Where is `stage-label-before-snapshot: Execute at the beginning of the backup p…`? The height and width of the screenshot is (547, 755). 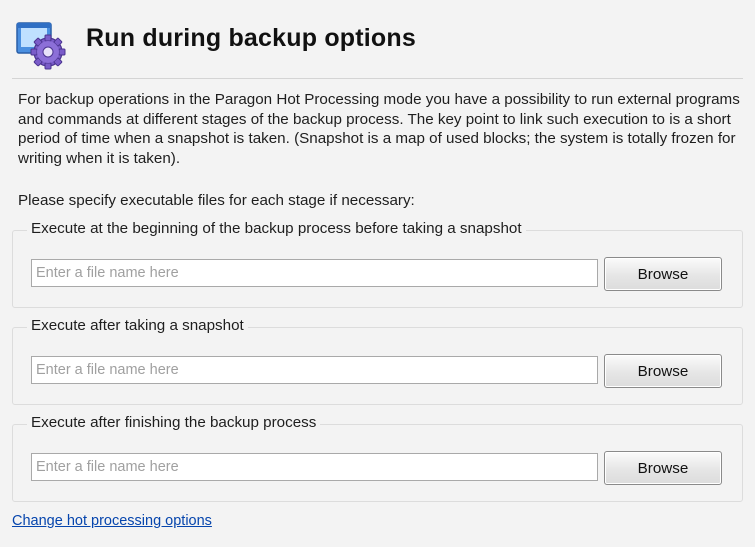 stage-label-before-snapshot: Execute at the beginning of the backup p… is located at coordinates (276, 228).